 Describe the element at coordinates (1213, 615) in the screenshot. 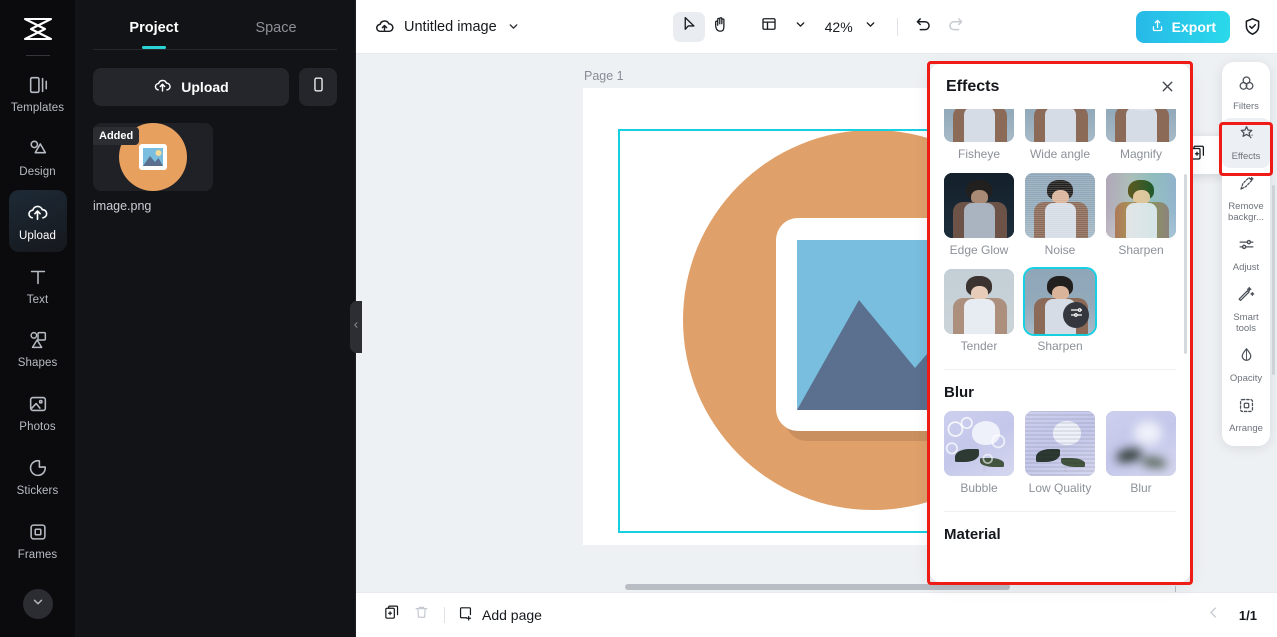

I see `prev-page-button` at that location.